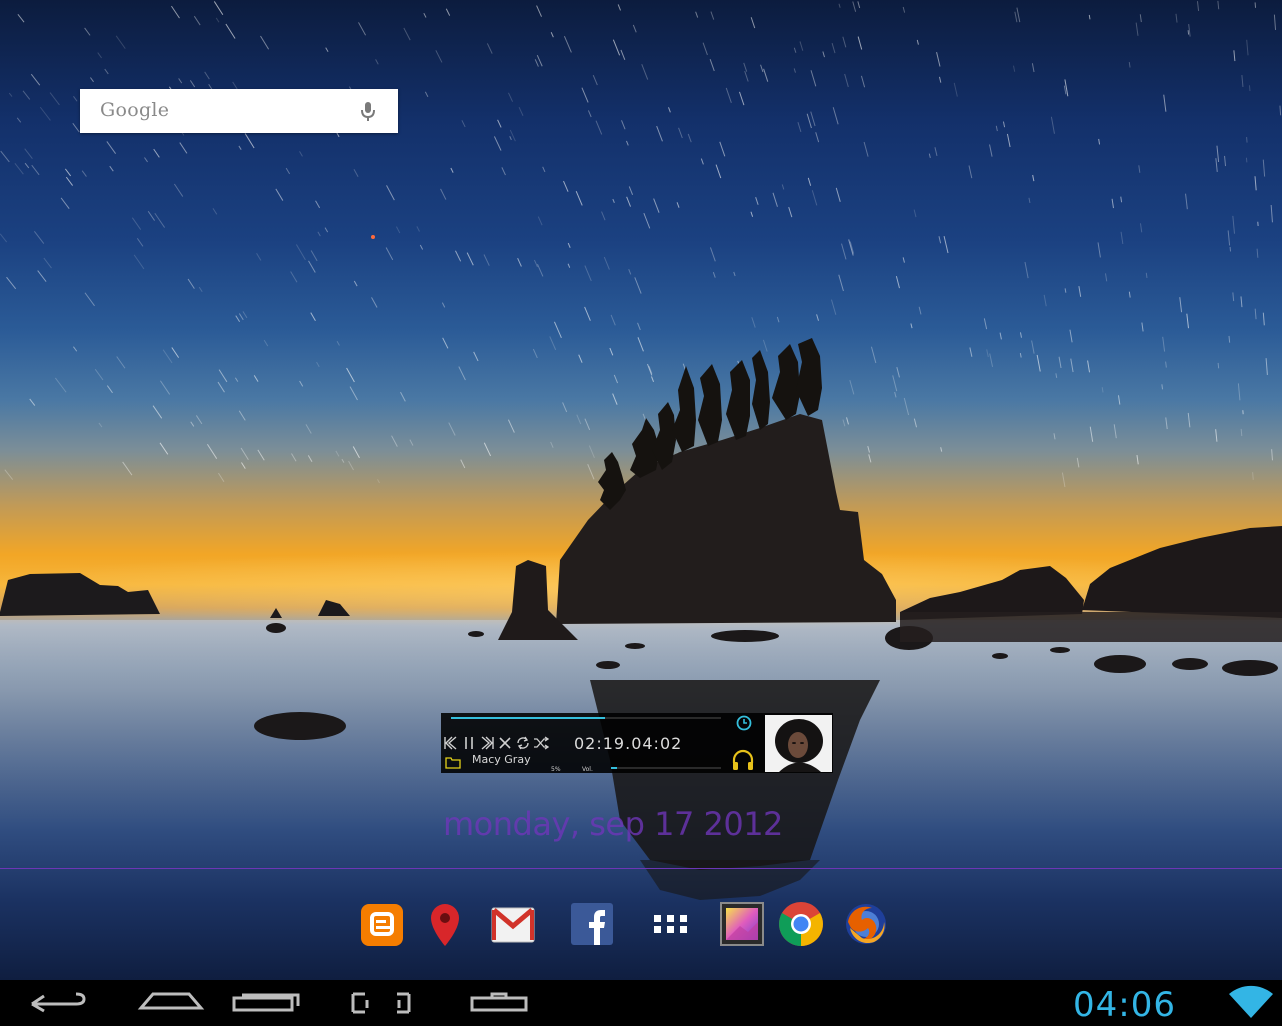 This screenshot has width=1282, height=1026. I want to click on wifi-icon, so click(1251, 1002).